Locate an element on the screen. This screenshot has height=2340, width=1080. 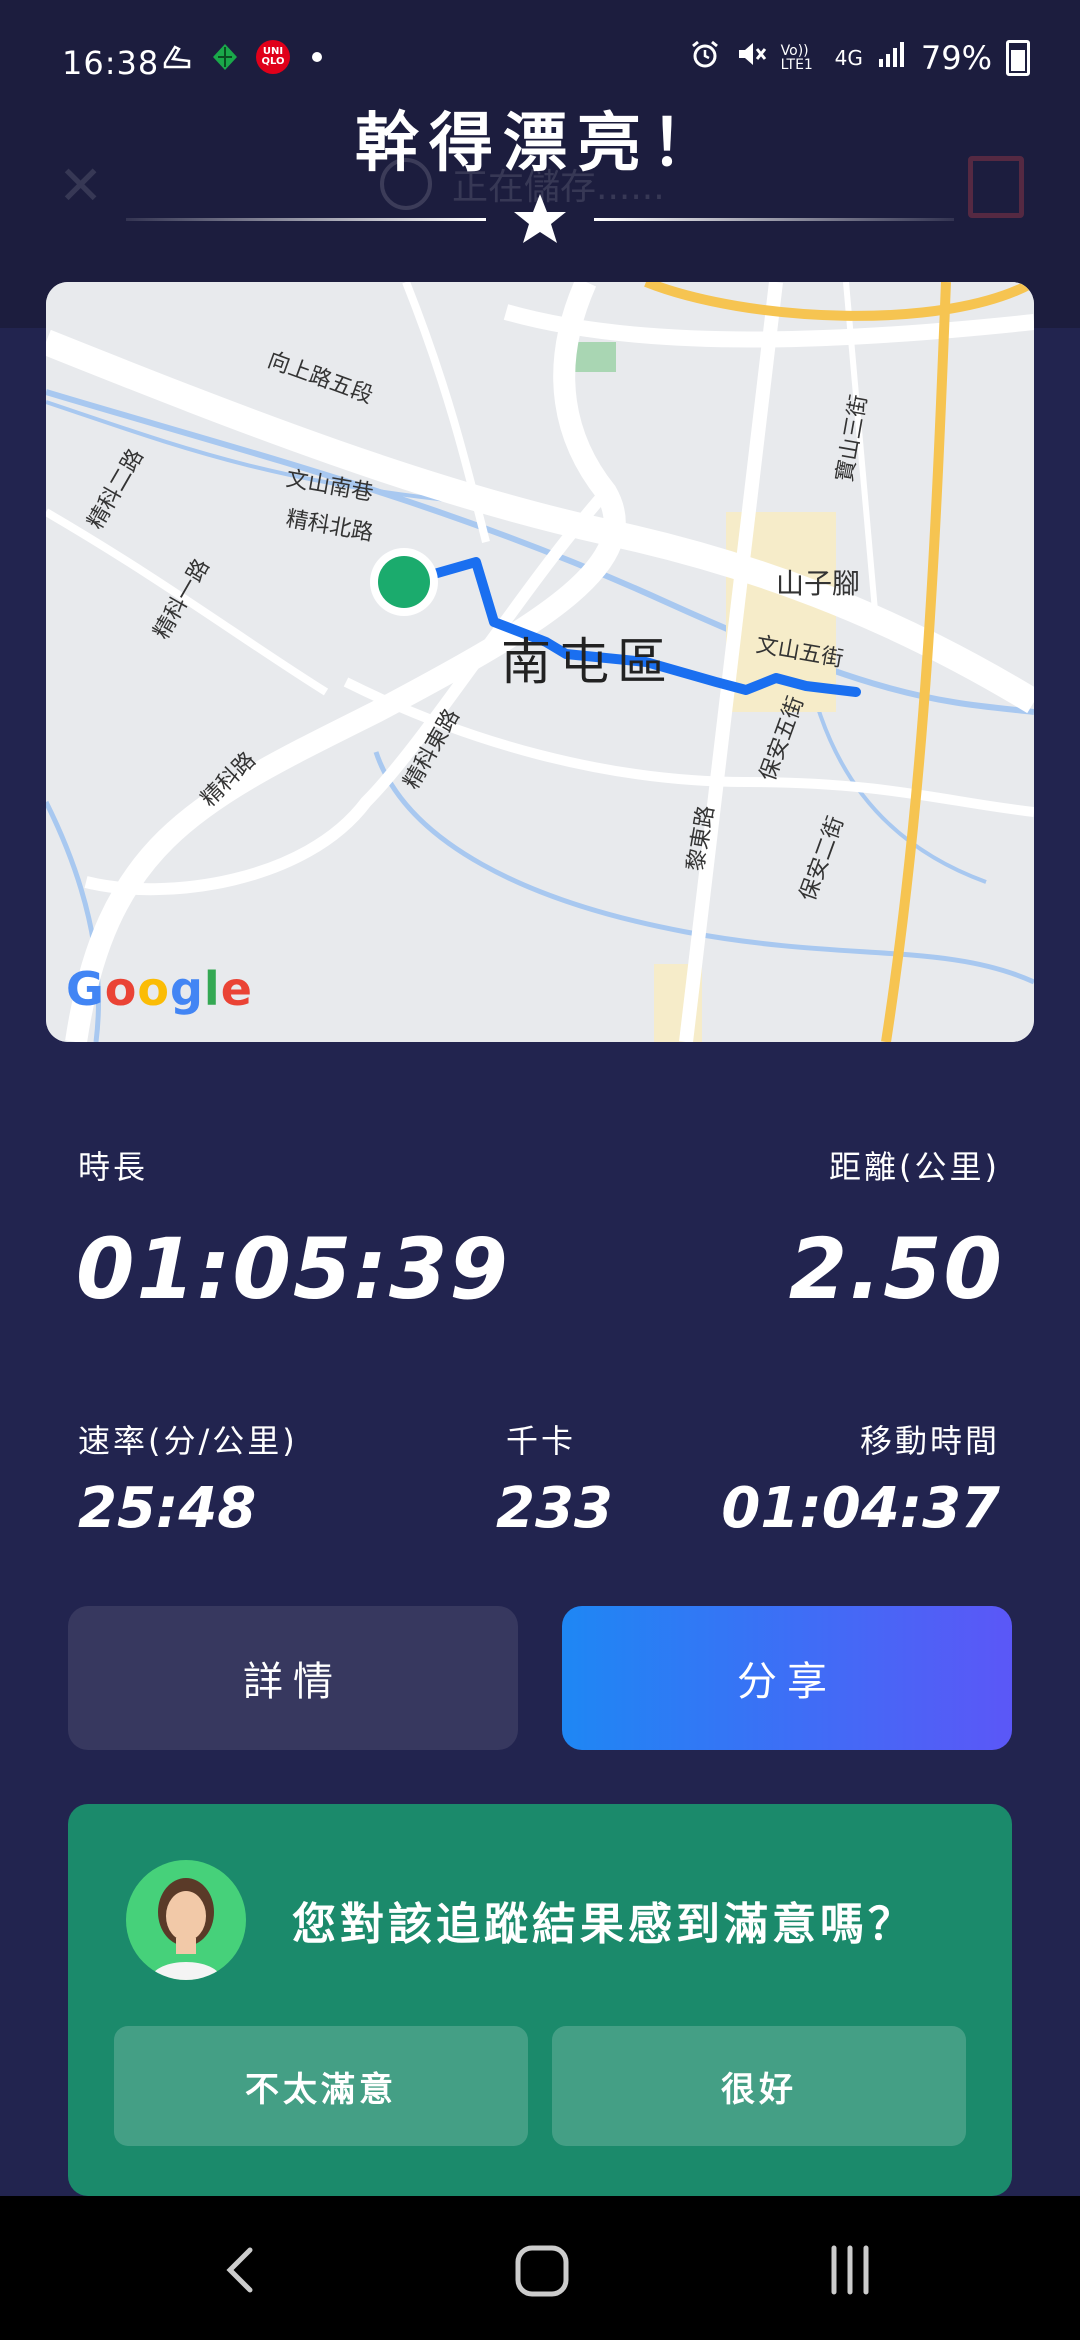
more-notifications-dot is located at coordinates (317, 57).